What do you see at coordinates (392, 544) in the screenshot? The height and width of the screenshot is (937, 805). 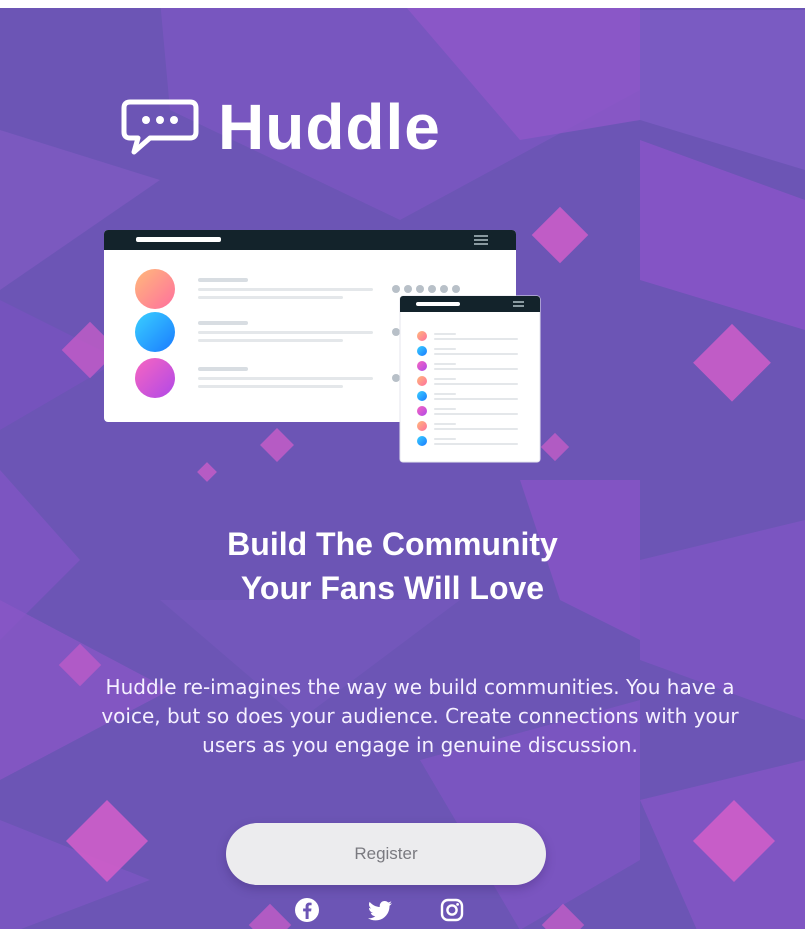 I see `headline-line-1: Build The Community` at bounding box center [392, 544].